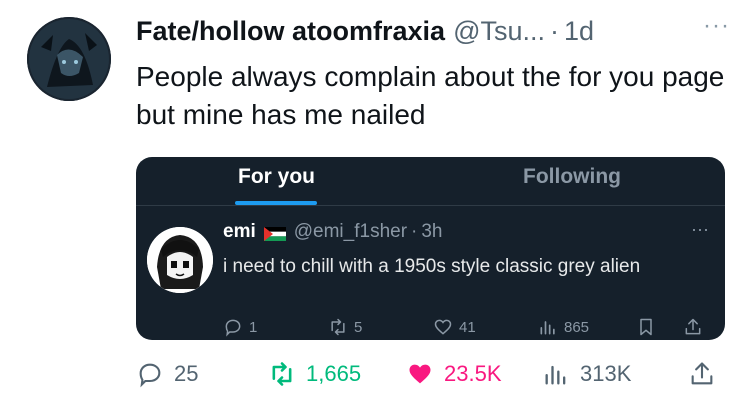 The image size is (750, 409). What do you see at coordinates (167, 374) in the screenshot?
I see `reply-button: 25` at bounding box center [167, 374].